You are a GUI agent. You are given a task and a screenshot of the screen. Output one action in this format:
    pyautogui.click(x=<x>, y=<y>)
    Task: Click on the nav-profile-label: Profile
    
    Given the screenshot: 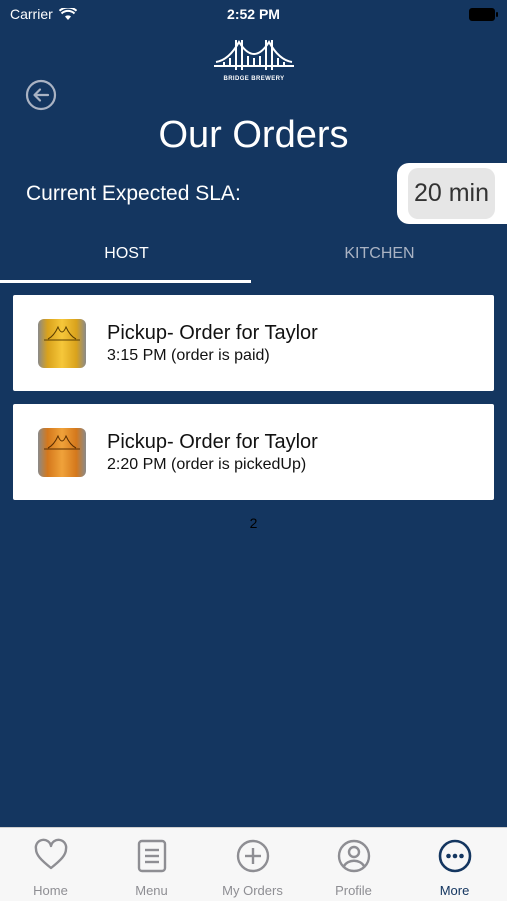 What is the action you would take?
    pyautogui.click(x=353, y=890)
    